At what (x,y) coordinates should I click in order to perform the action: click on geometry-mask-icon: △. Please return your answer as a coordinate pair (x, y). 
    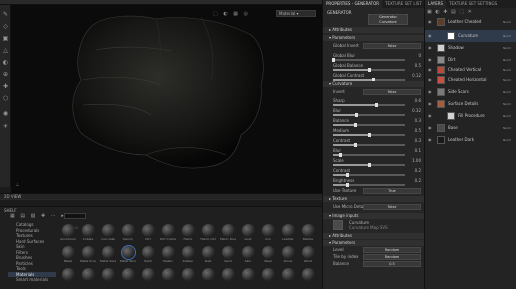
    Looking at the image, I should click on (5, 50).